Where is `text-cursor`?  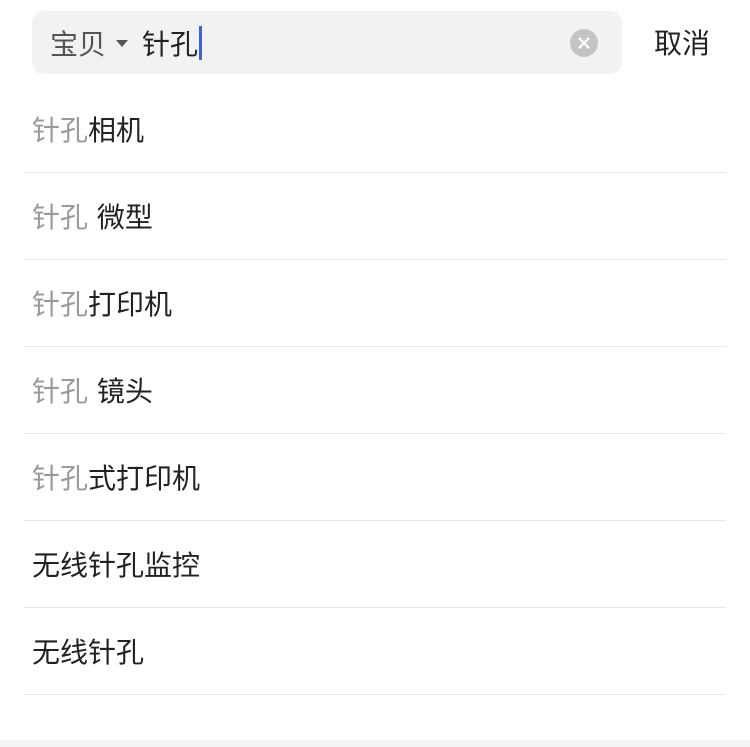 text-cursor is located at coordinates (201, 42).